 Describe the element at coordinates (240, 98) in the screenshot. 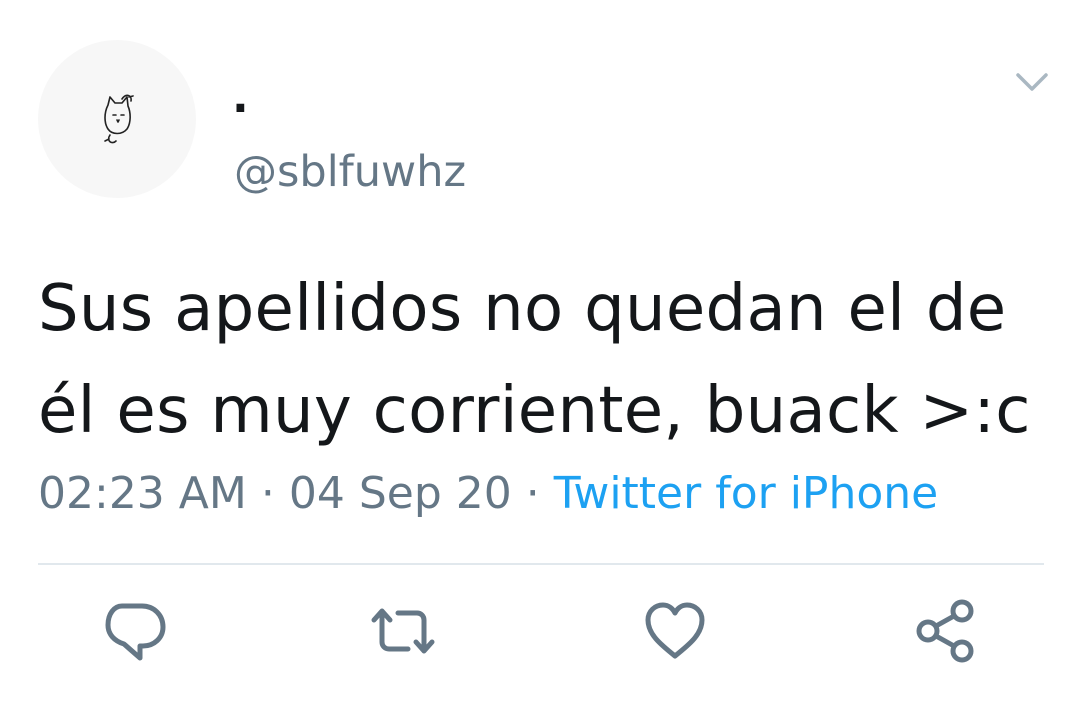

I see `display-name: .` at that location.